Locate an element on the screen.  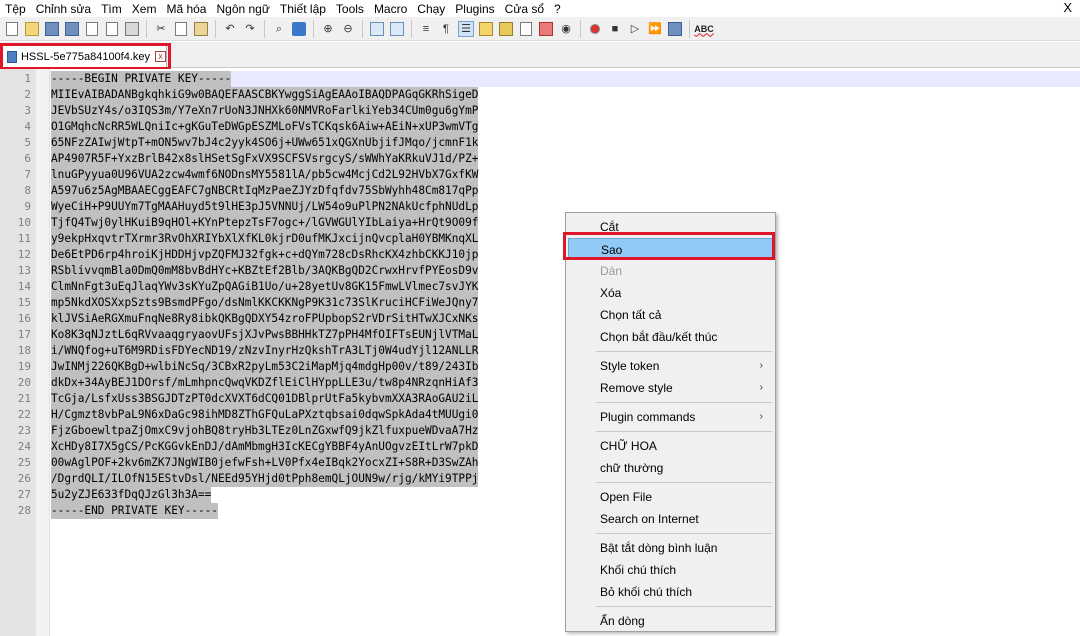
menu-item-3: Xem is located at coordinates (144, 9).